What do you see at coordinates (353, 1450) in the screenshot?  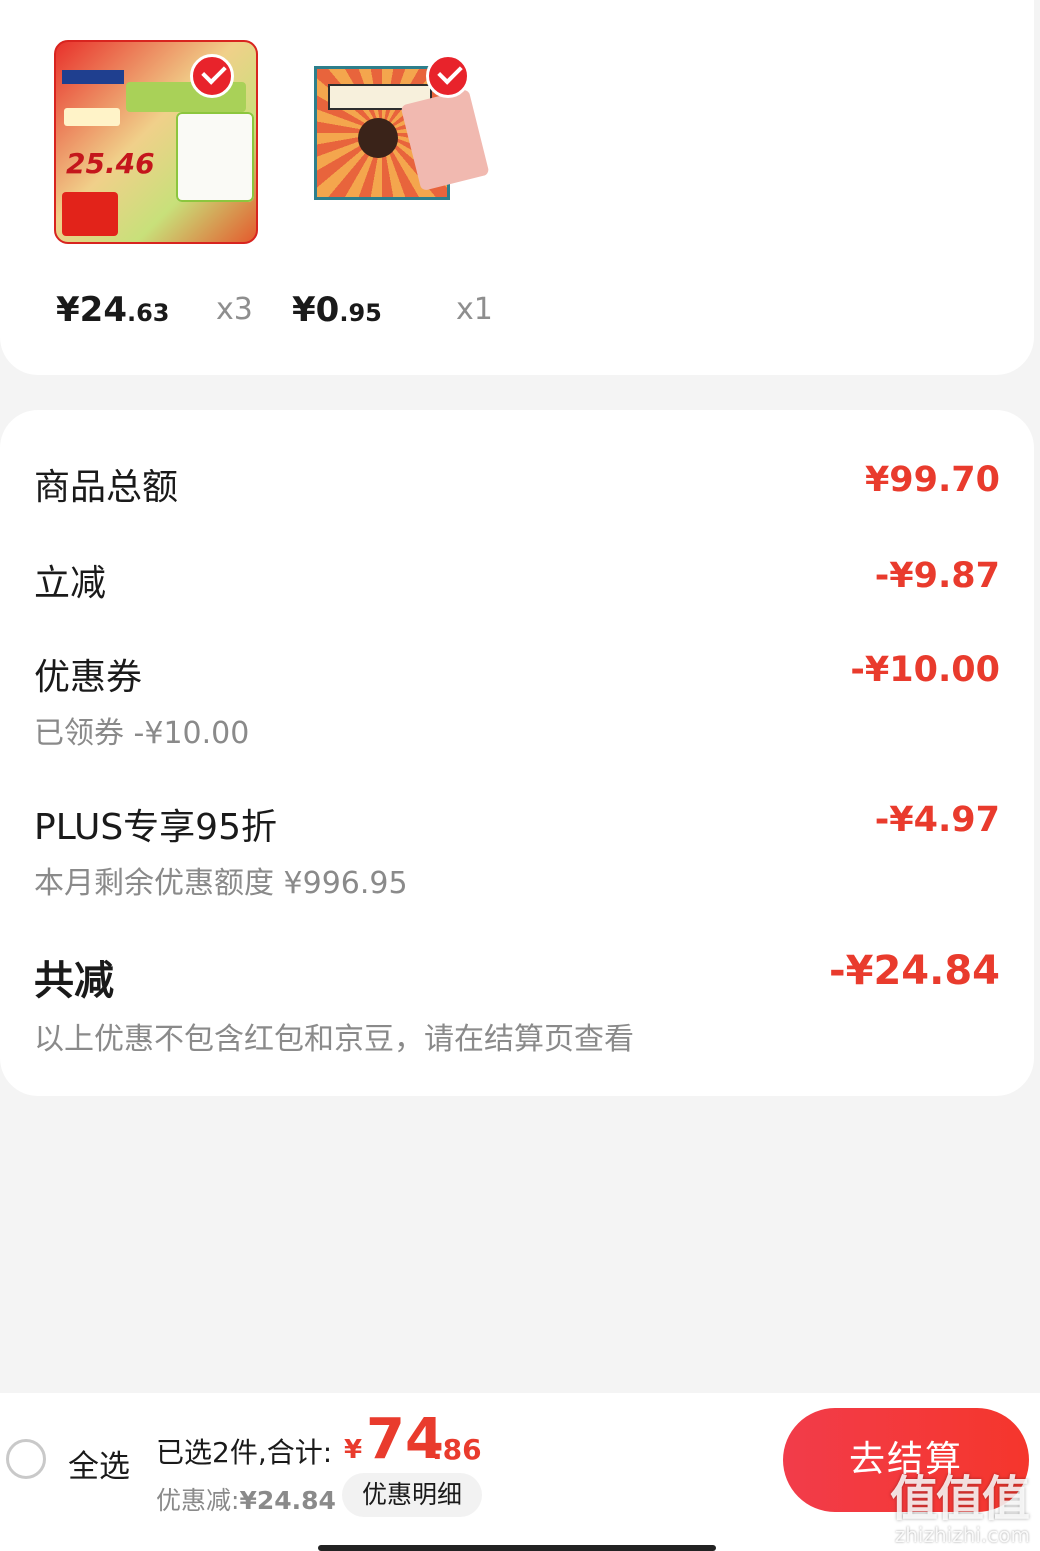 I see `total-currency: ¥` at bounding box center [353, 1450].